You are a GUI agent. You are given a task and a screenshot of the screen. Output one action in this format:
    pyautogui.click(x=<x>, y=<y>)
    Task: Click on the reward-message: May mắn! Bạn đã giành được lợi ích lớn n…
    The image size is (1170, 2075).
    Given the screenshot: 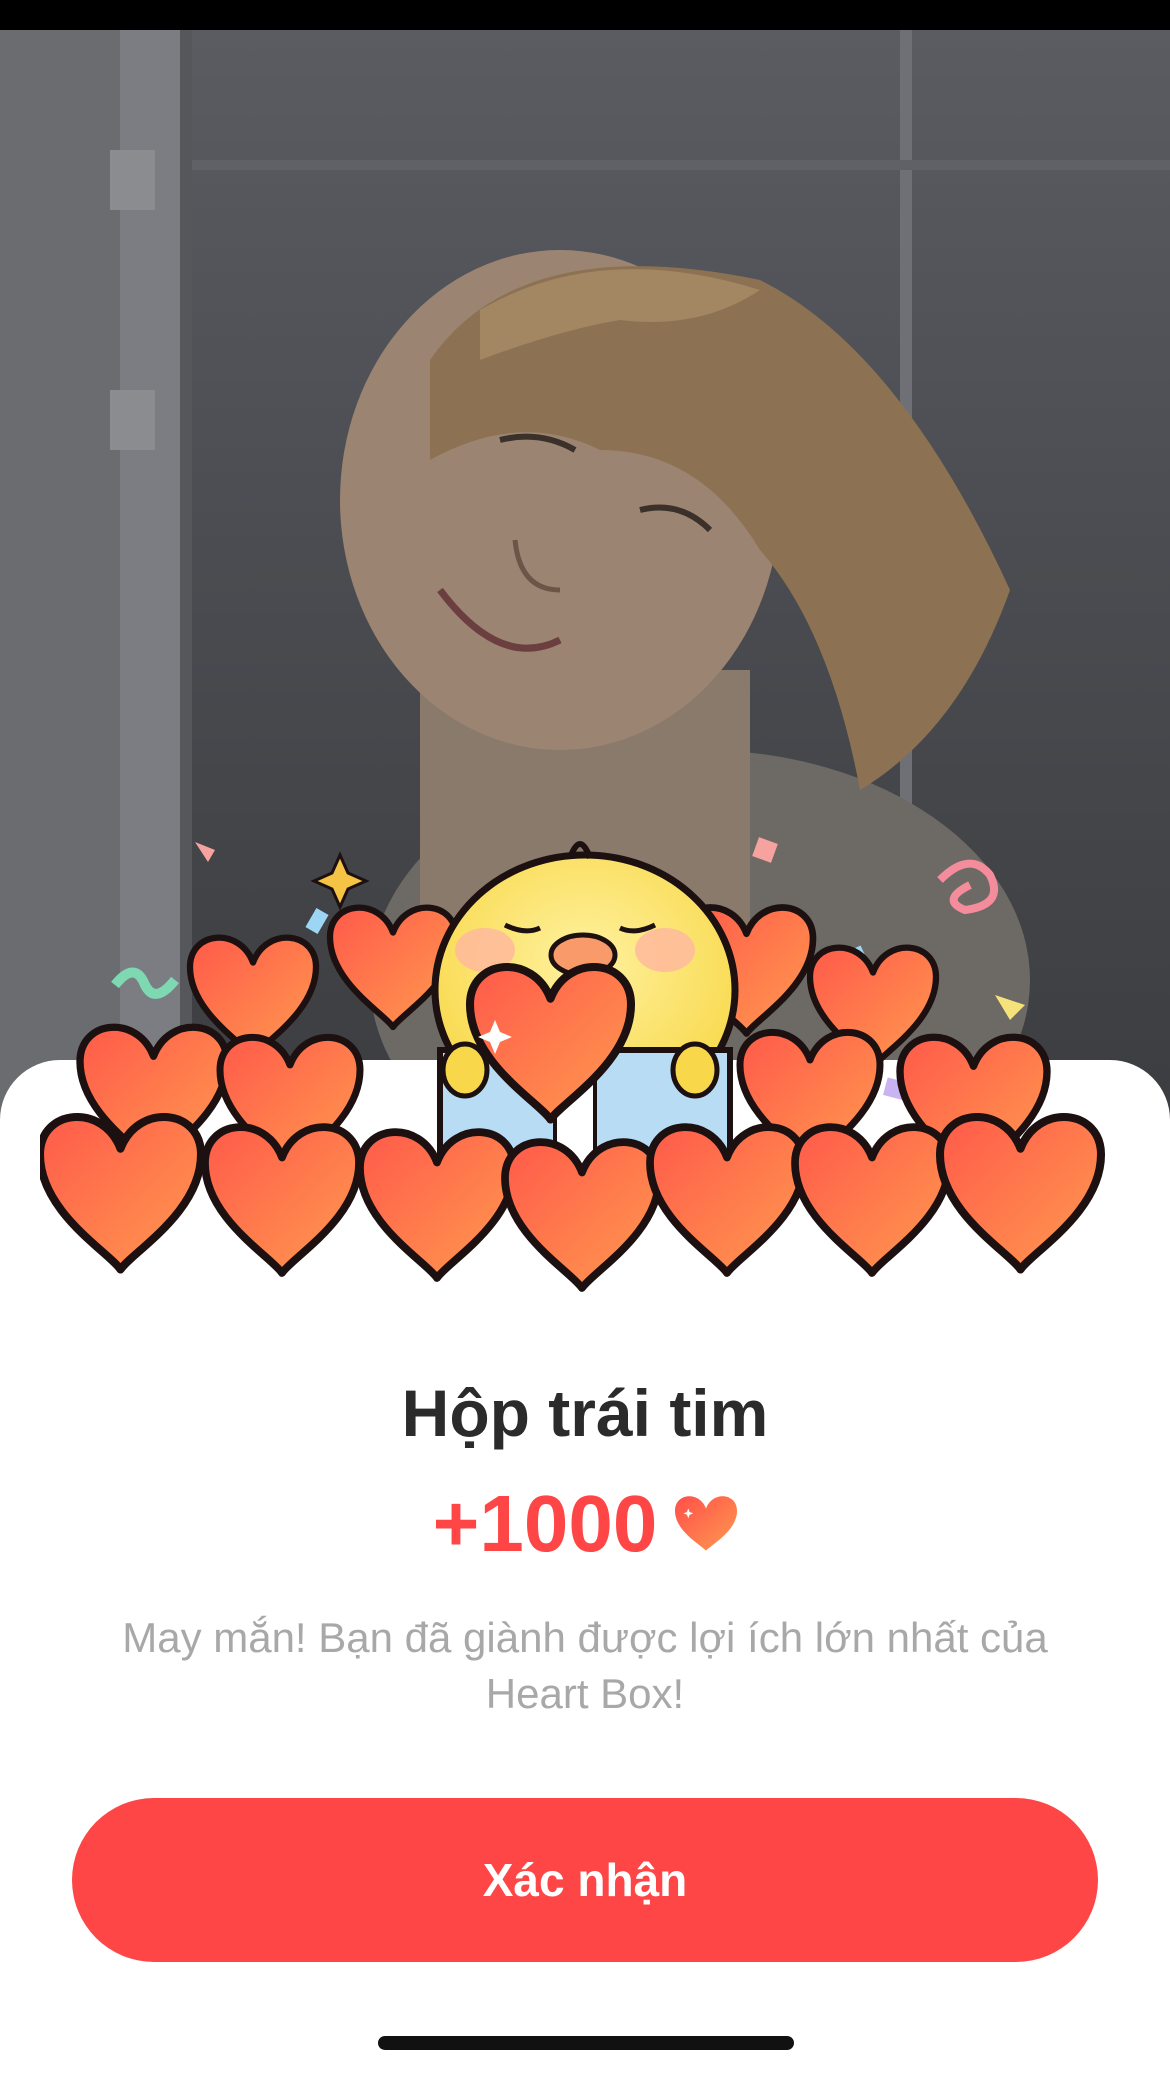 What is the action you would take?
    pyautogui.click(x=585, y=1665)
    